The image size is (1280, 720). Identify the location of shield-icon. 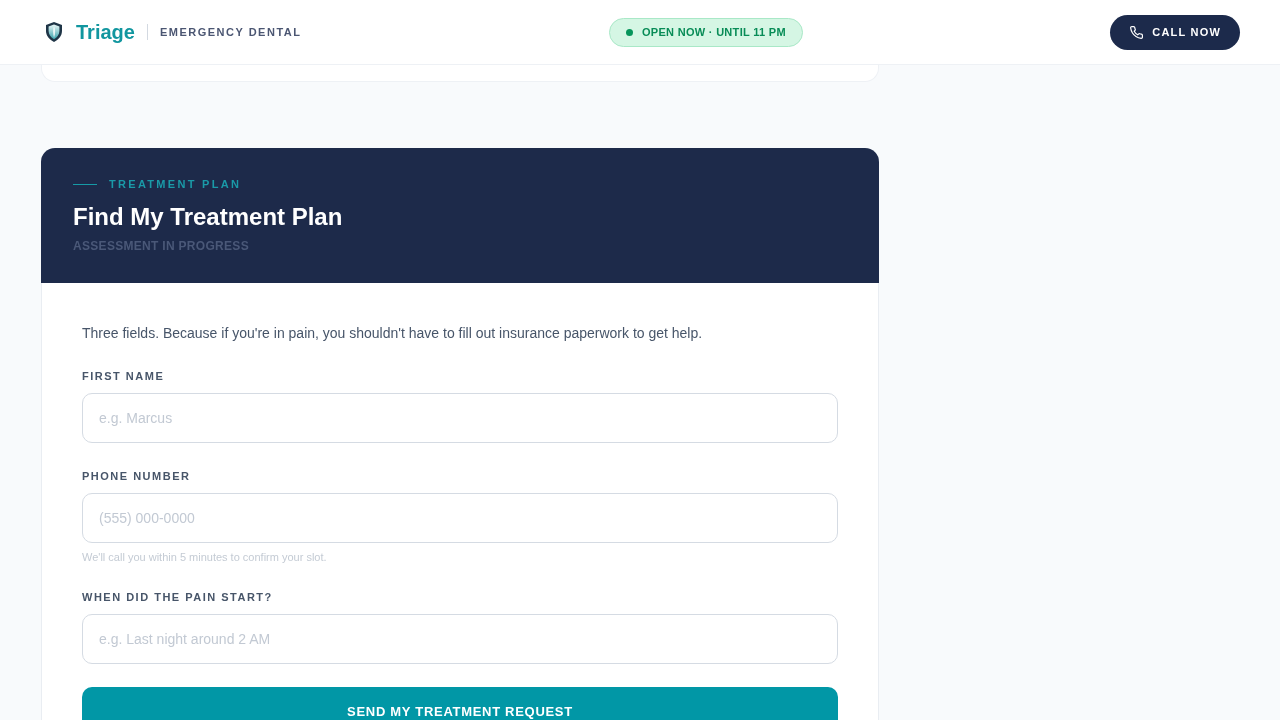
(54, 32).